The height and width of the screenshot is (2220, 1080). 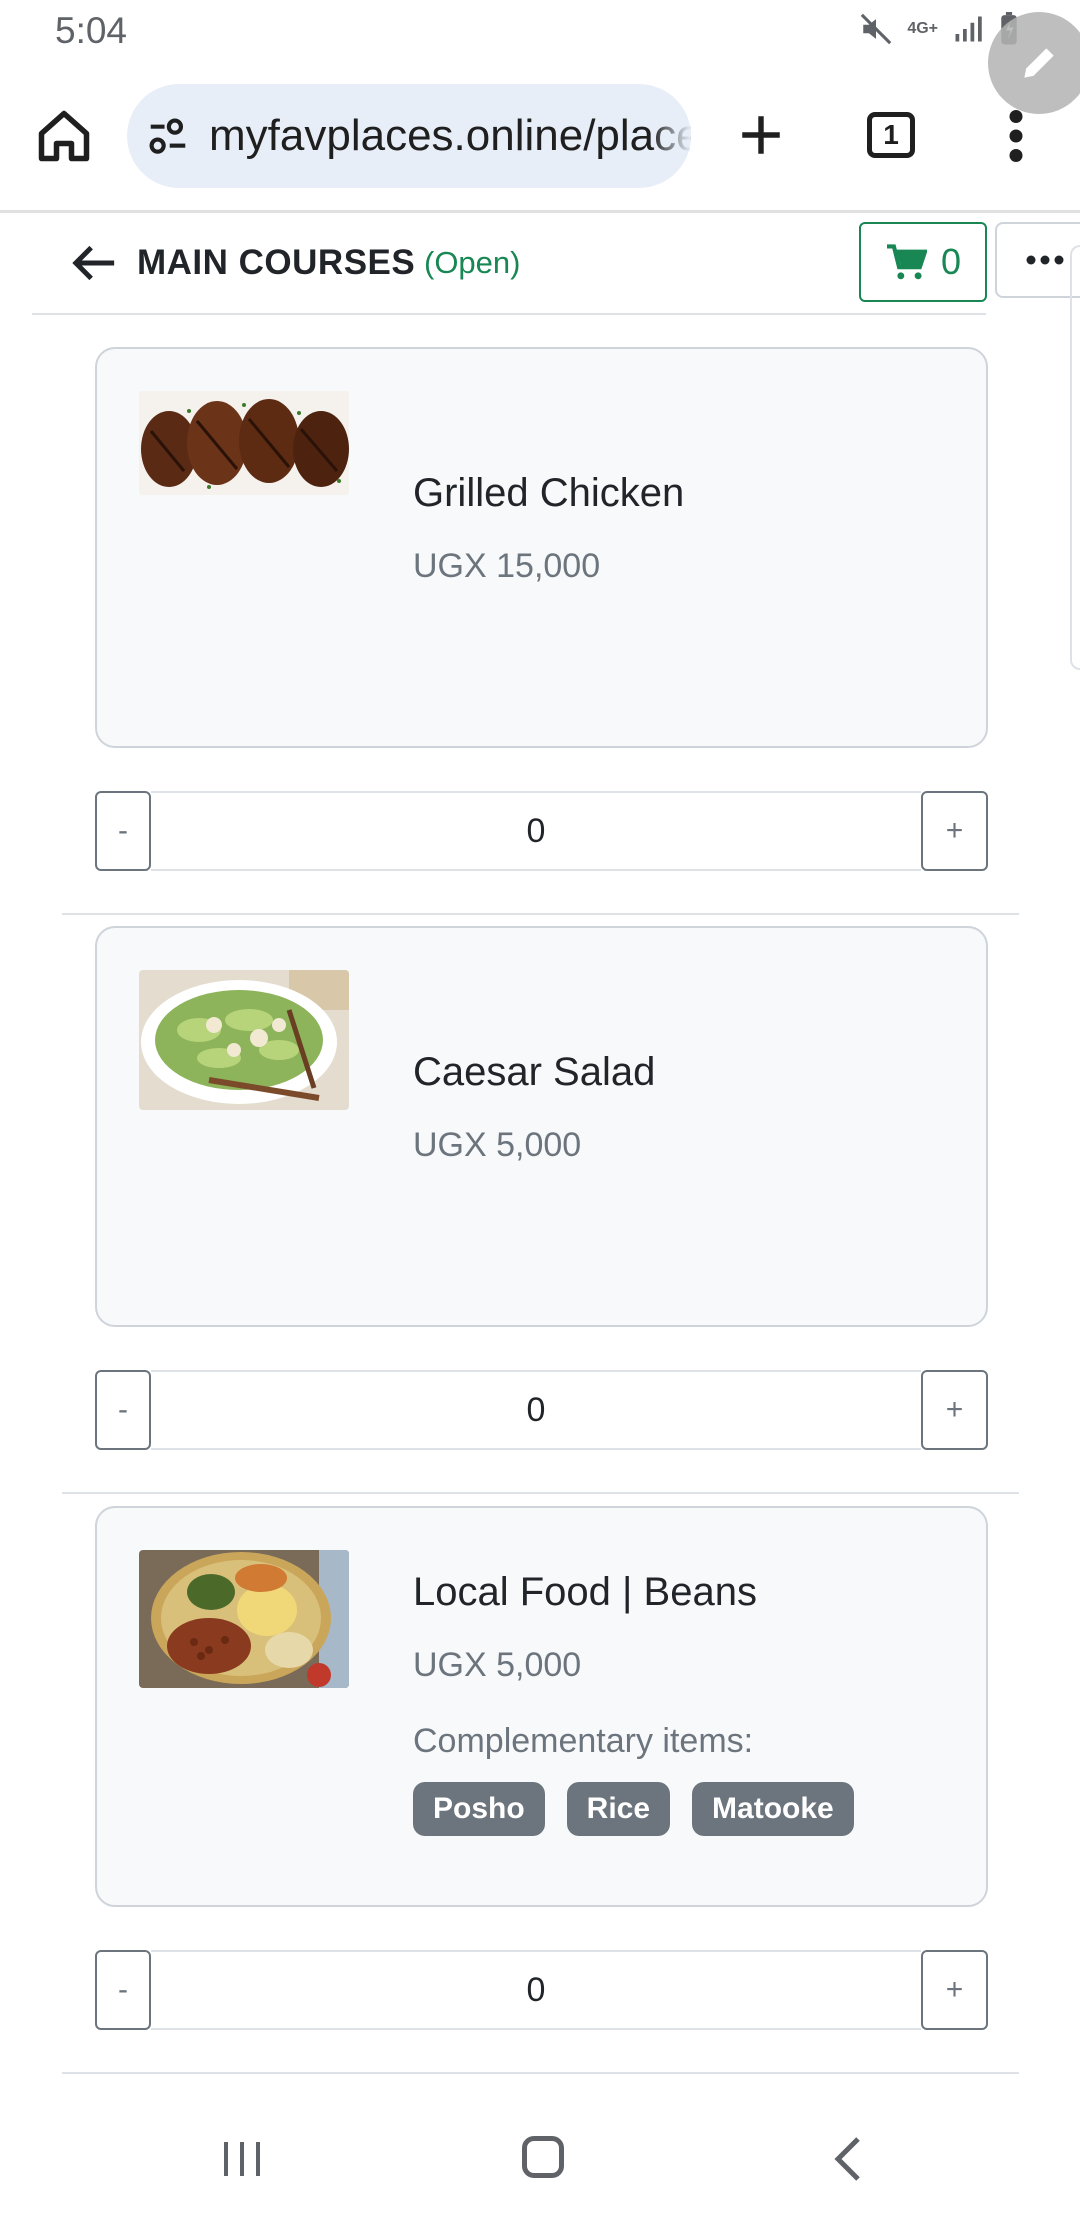 What do you see at coordinates (540, 33) in the screenshot?
I see `status-bar: 5:04 4G+` at bounding box center [540, 33].